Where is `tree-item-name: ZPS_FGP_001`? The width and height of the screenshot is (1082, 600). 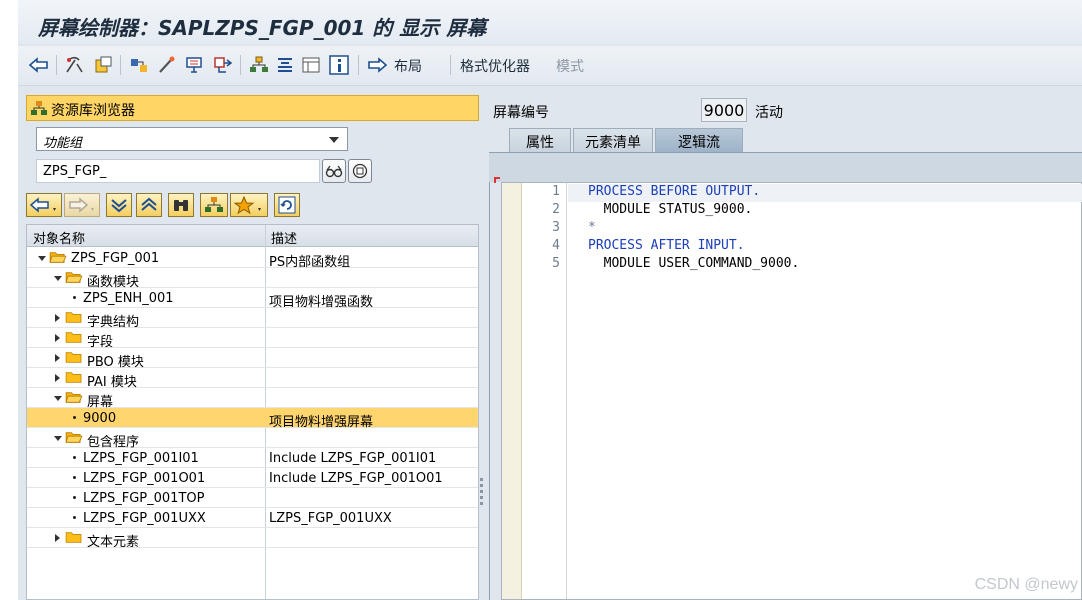
tree-item-name: ZPS_FGP_001 is located at coordinates (115, 258).